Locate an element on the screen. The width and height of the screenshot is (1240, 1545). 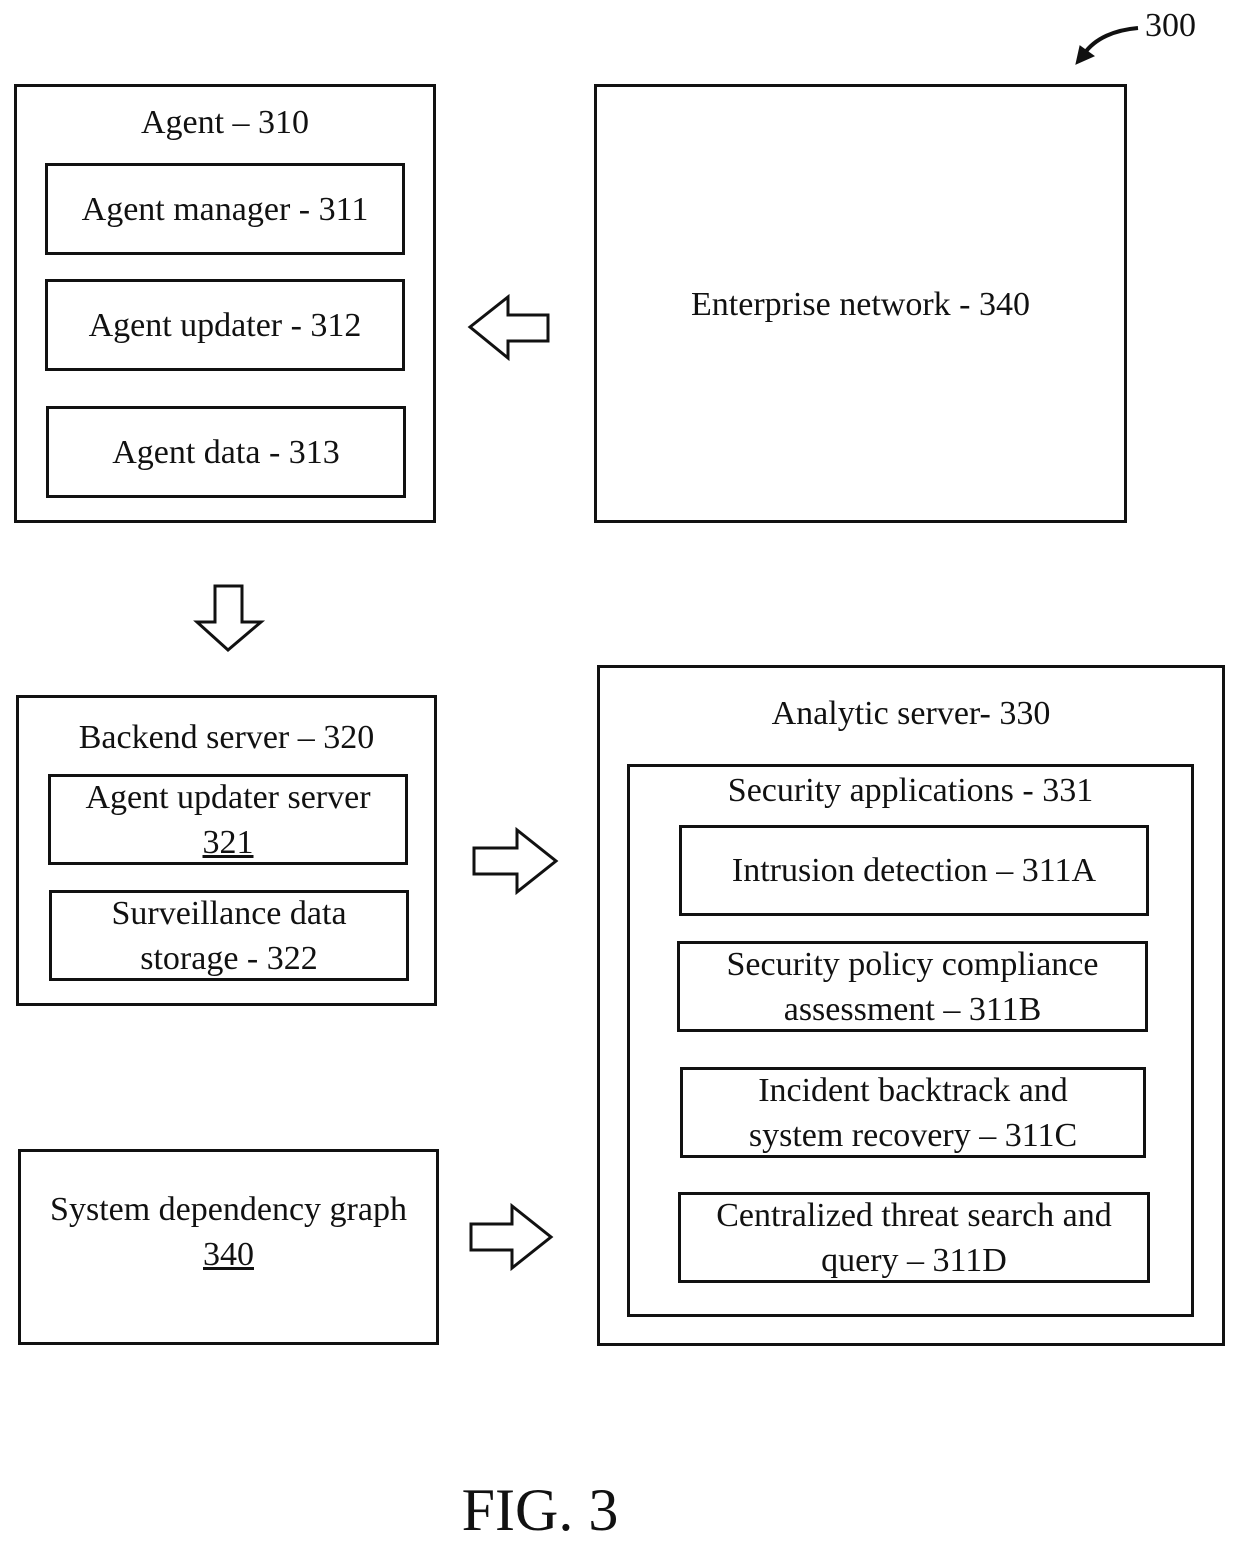
system-dependency-graph-box: System dependency graph 340 is located at coordinates (228, 1247).